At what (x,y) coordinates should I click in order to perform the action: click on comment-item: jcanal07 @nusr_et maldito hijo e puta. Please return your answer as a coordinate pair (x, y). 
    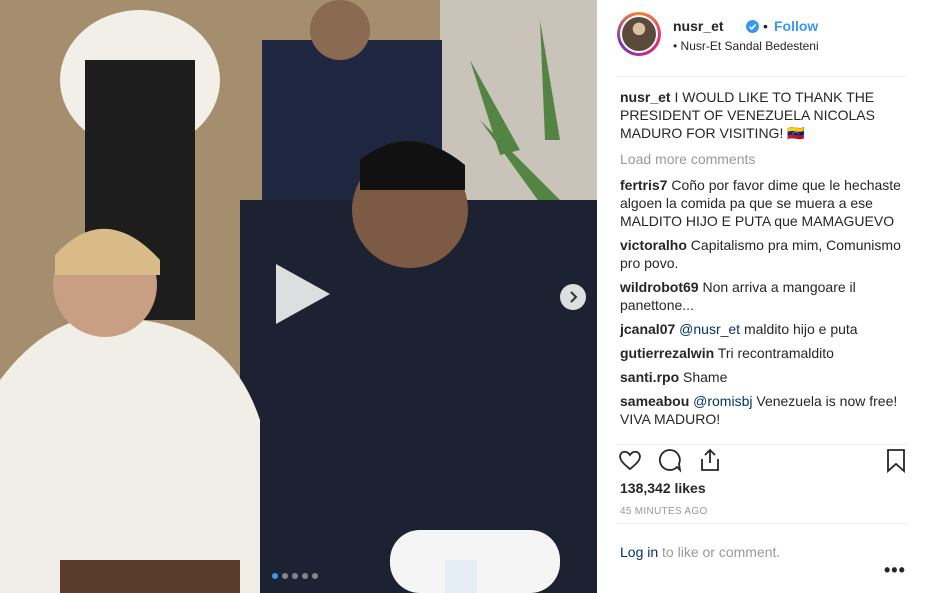
    Looking at the image, I should click on (765, 329).